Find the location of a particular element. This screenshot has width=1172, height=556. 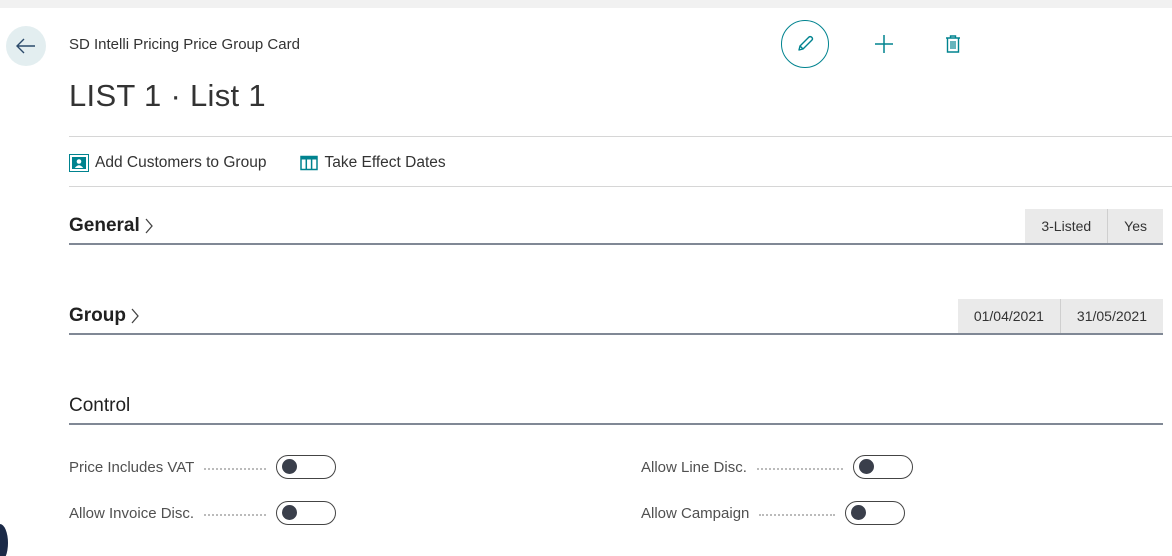

header-divider is located at coordinates (620, 136).